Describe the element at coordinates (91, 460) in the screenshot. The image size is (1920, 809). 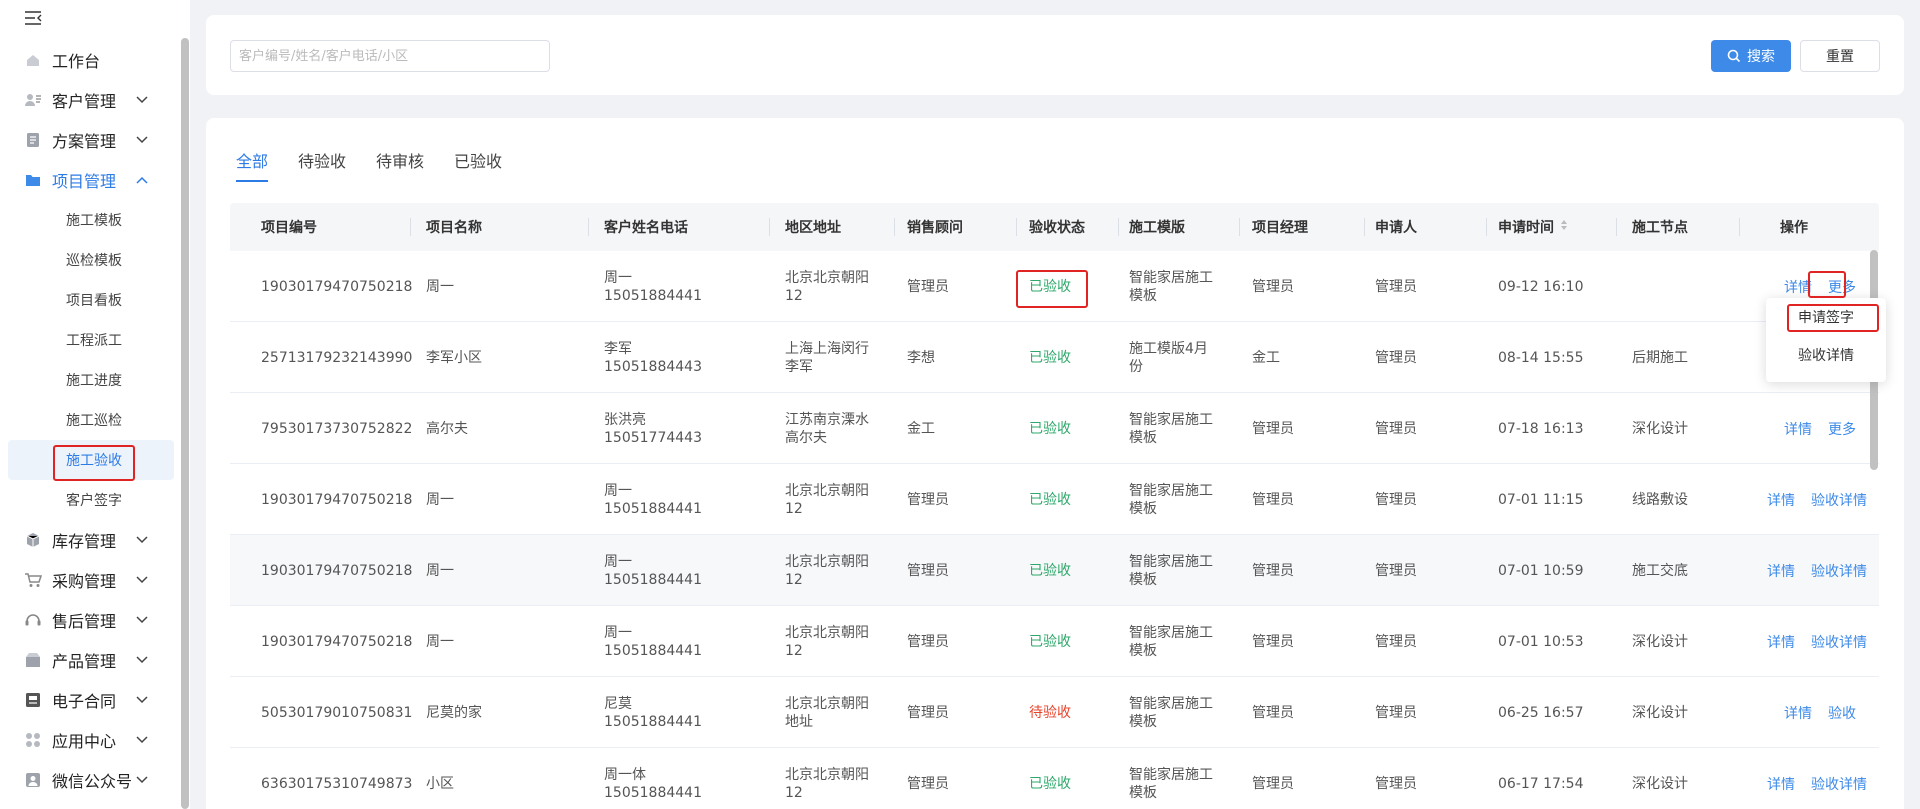
I see `sidebar-subitem-6: 施工验收` at that location.